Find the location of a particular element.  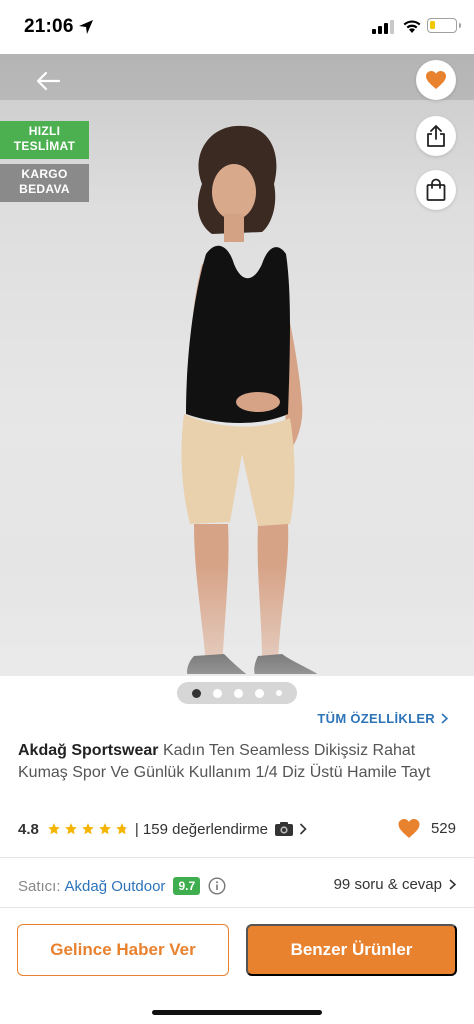

fast-delivery-badge: HIZLI TESLİMAT is located at coordinates (44, 140).